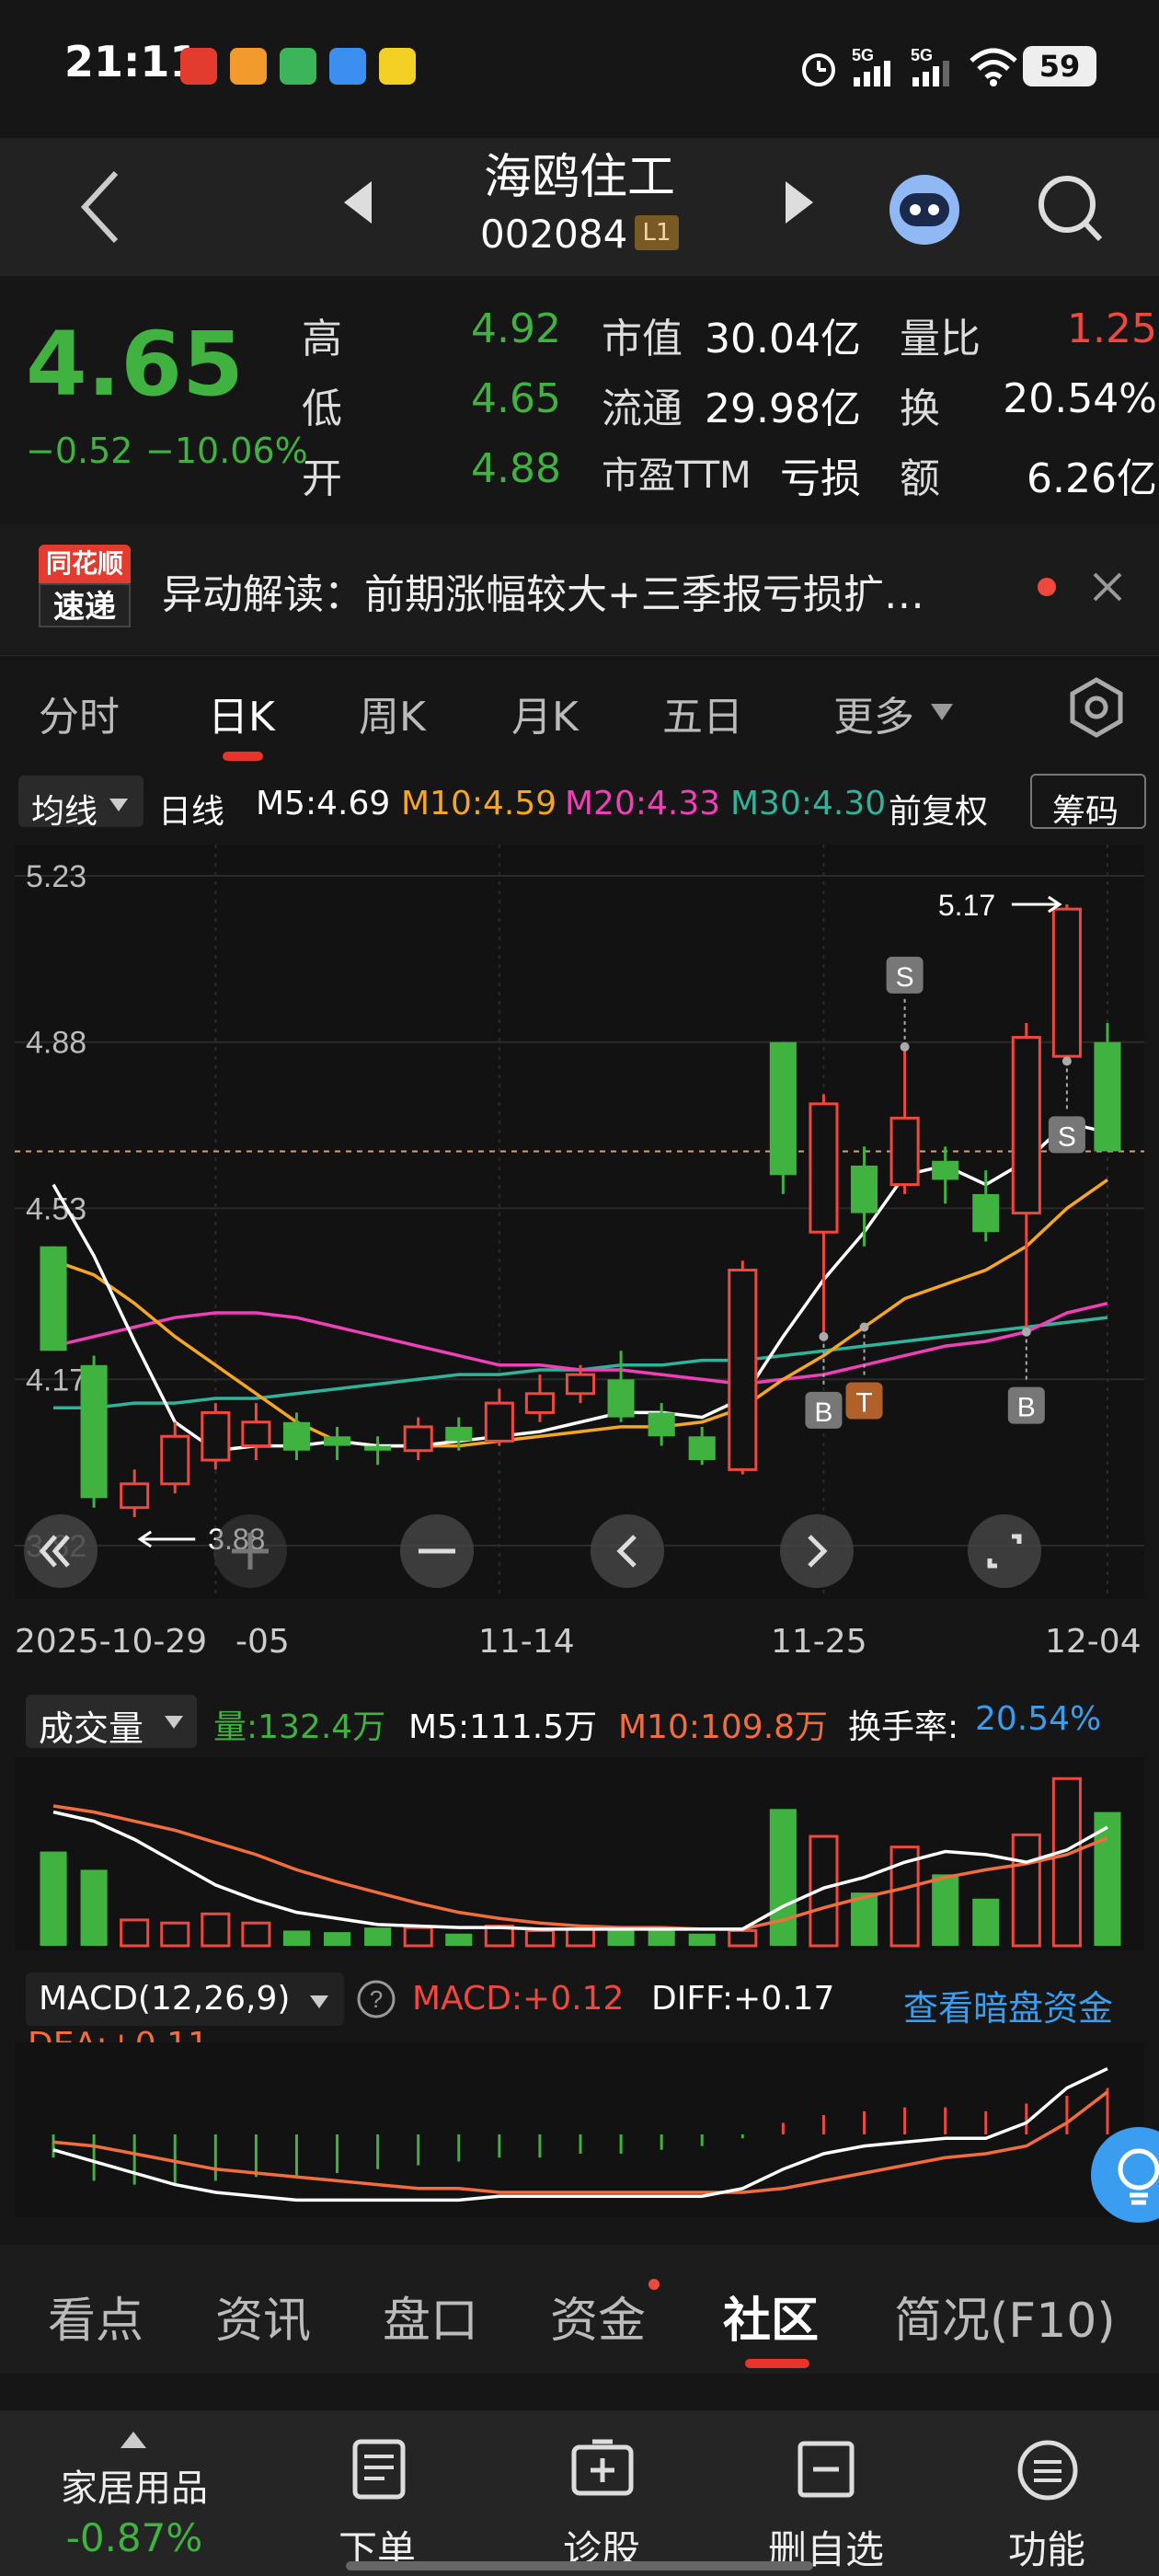  I want to click on macd-chart, so click(579, 2129).